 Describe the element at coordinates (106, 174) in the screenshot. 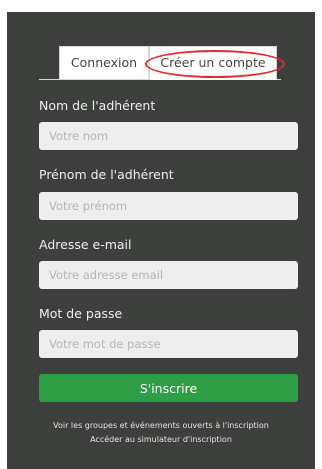

I see `first-name-label: Prénom de l'adhérent` at that location.